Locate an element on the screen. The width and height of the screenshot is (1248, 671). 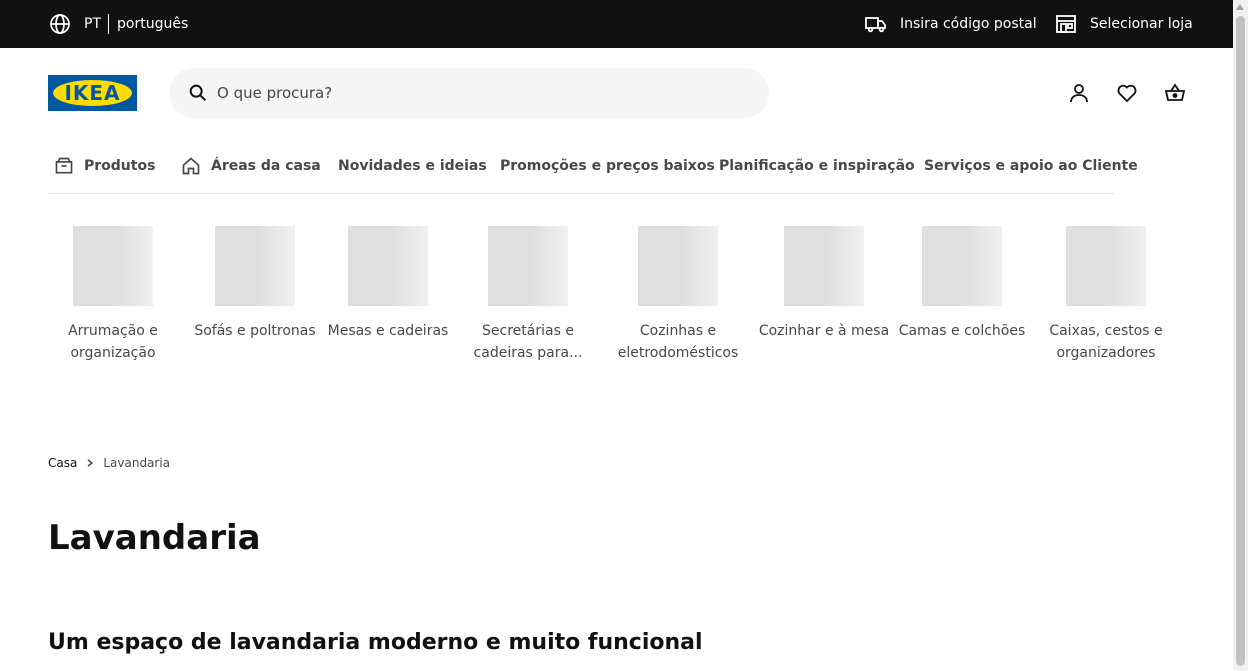
nav-item-planning: Planificação e inspiração is located at coordinates (817, 166).